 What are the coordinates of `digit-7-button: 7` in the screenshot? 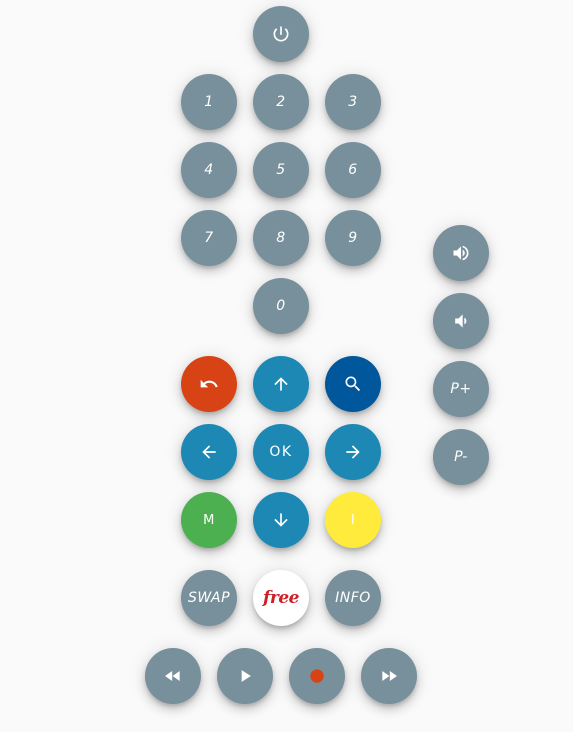 It's located at (209, 238).